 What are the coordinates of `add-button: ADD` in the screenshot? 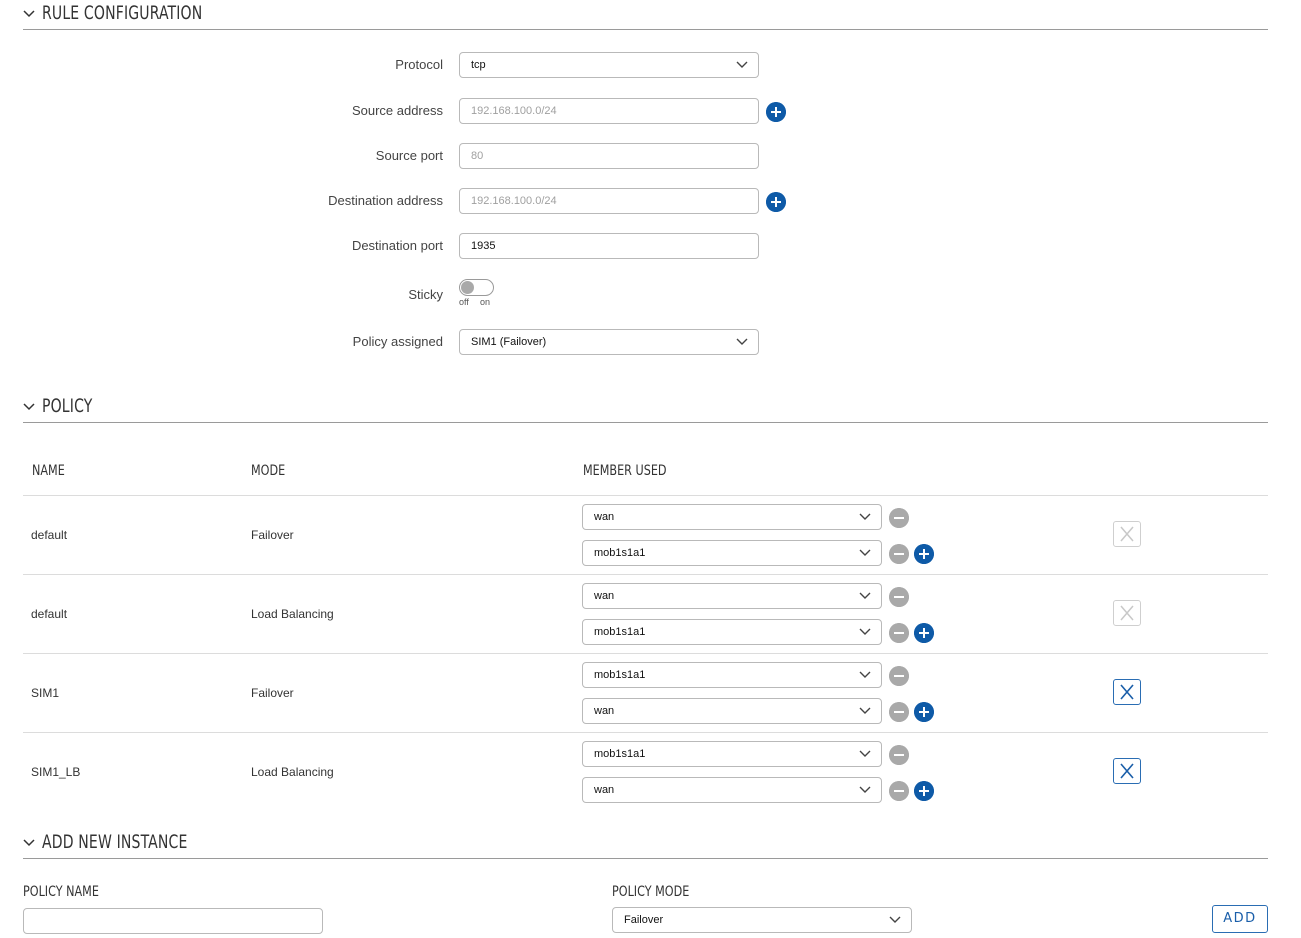 It's located at (1240, 919).